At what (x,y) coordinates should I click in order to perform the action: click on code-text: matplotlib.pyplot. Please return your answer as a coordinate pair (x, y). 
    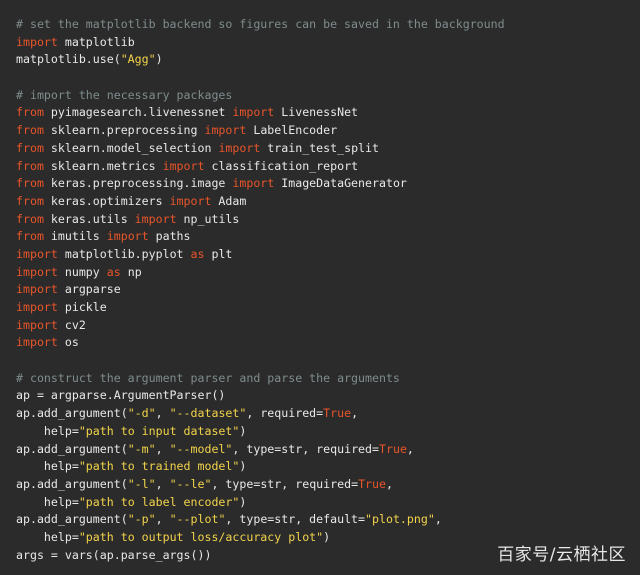
    Looking at the image, I should click on (124, 253).